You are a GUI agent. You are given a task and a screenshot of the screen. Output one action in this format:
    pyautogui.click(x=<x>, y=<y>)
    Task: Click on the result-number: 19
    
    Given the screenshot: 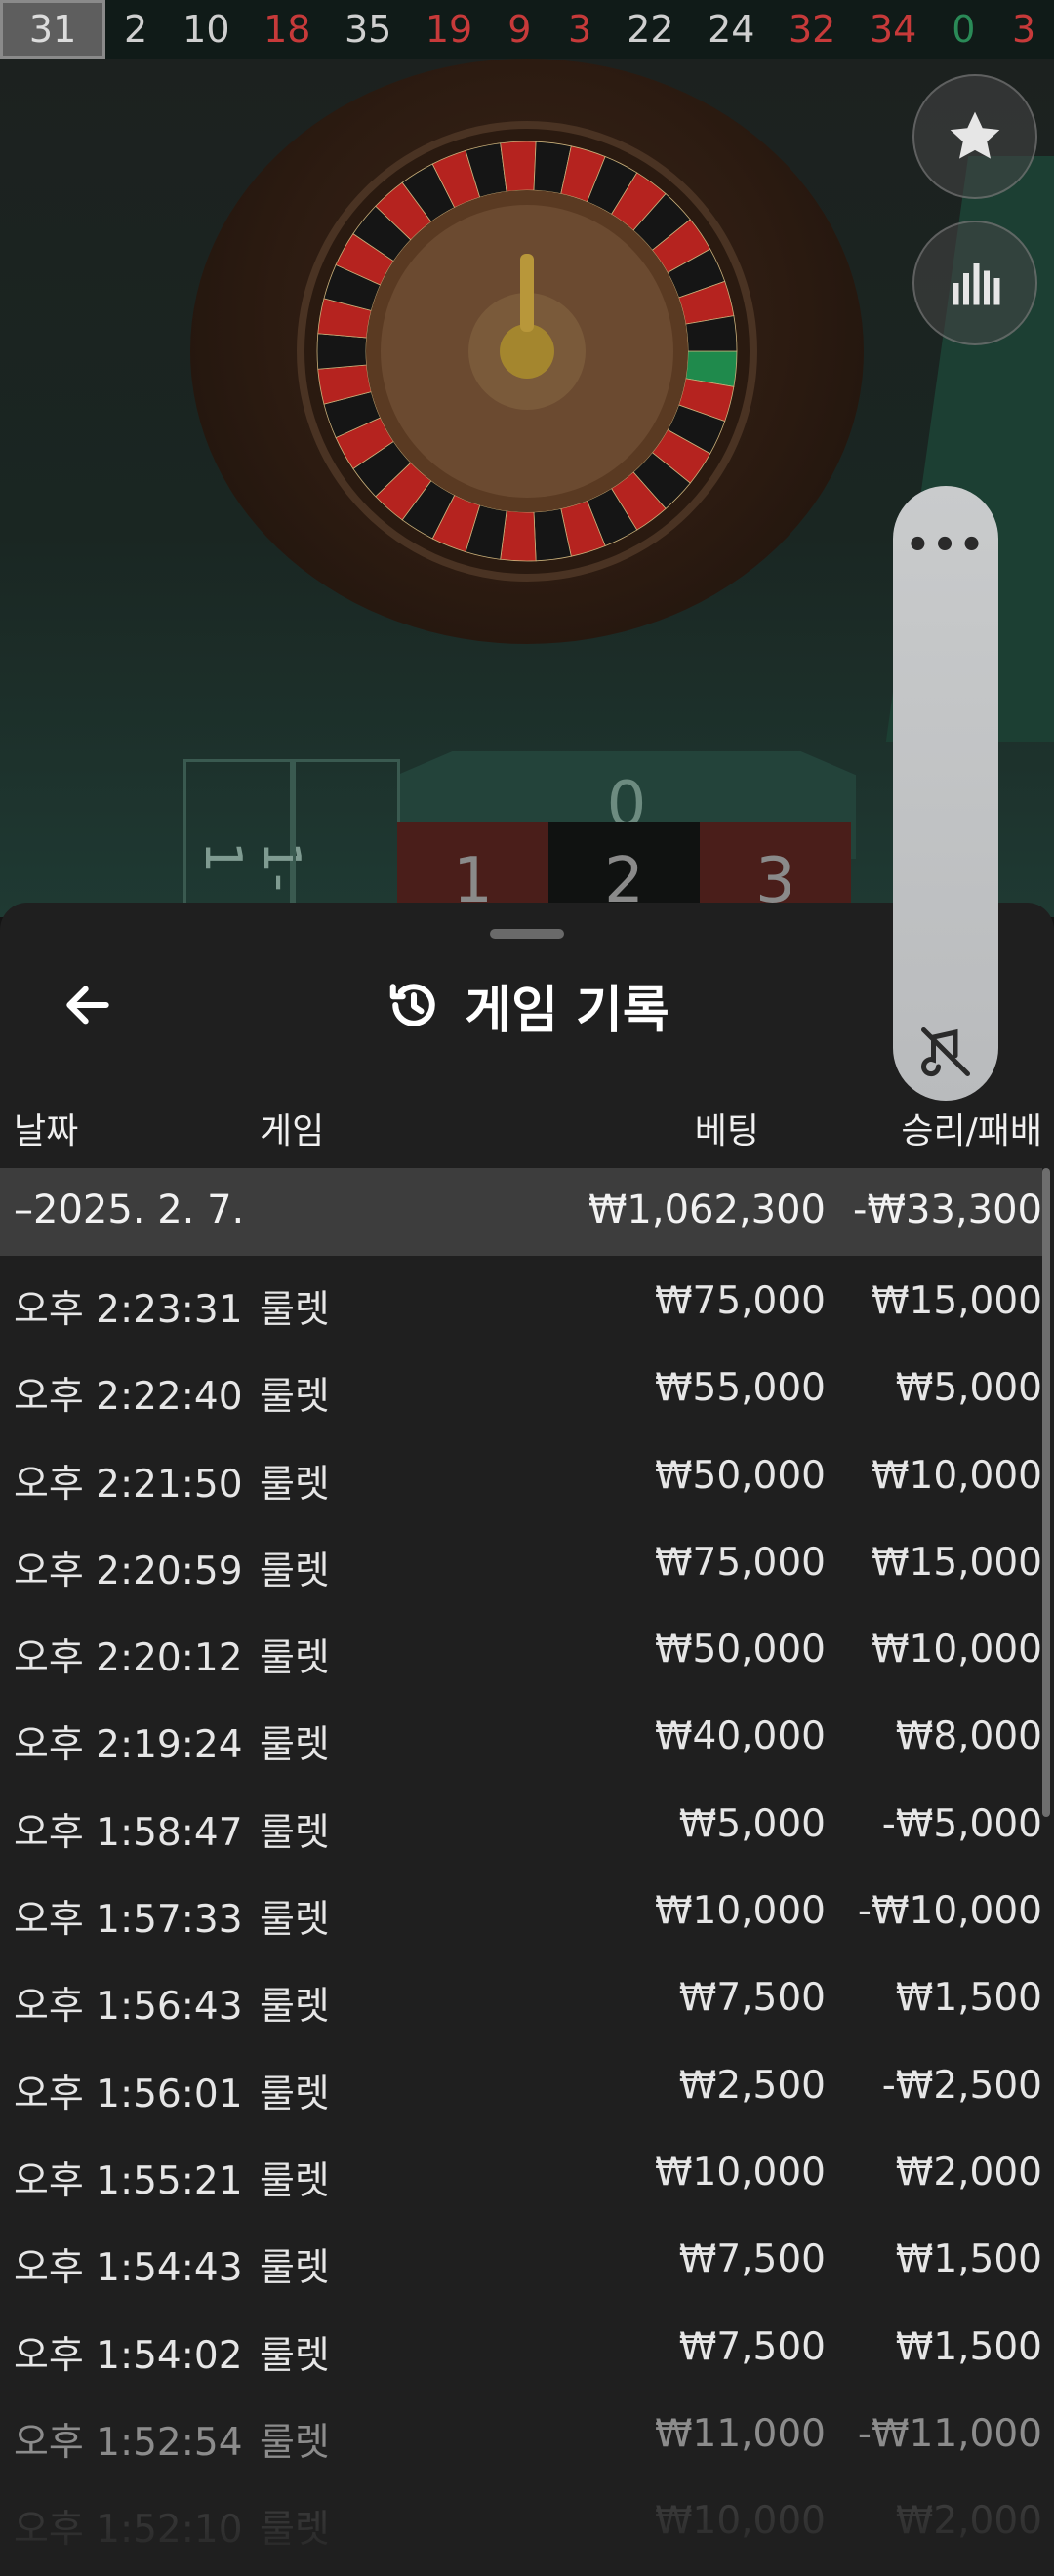 What is the action you would take?
    pyautogui.click(x=449, y=29)
    